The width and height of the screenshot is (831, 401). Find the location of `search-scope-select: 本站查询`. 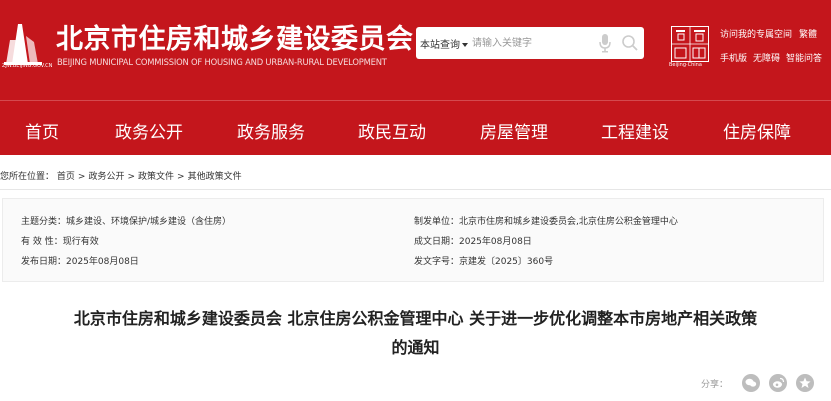

search-scope-select: 本站查询 is located at coordinates (444, 43).